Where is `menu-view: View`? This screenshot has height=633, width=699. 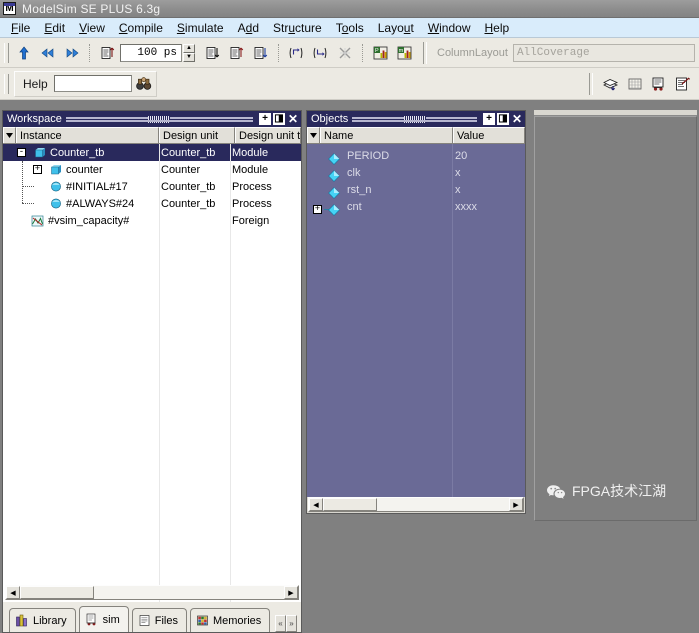 menu-view: View is located at coordinates (92, 28).